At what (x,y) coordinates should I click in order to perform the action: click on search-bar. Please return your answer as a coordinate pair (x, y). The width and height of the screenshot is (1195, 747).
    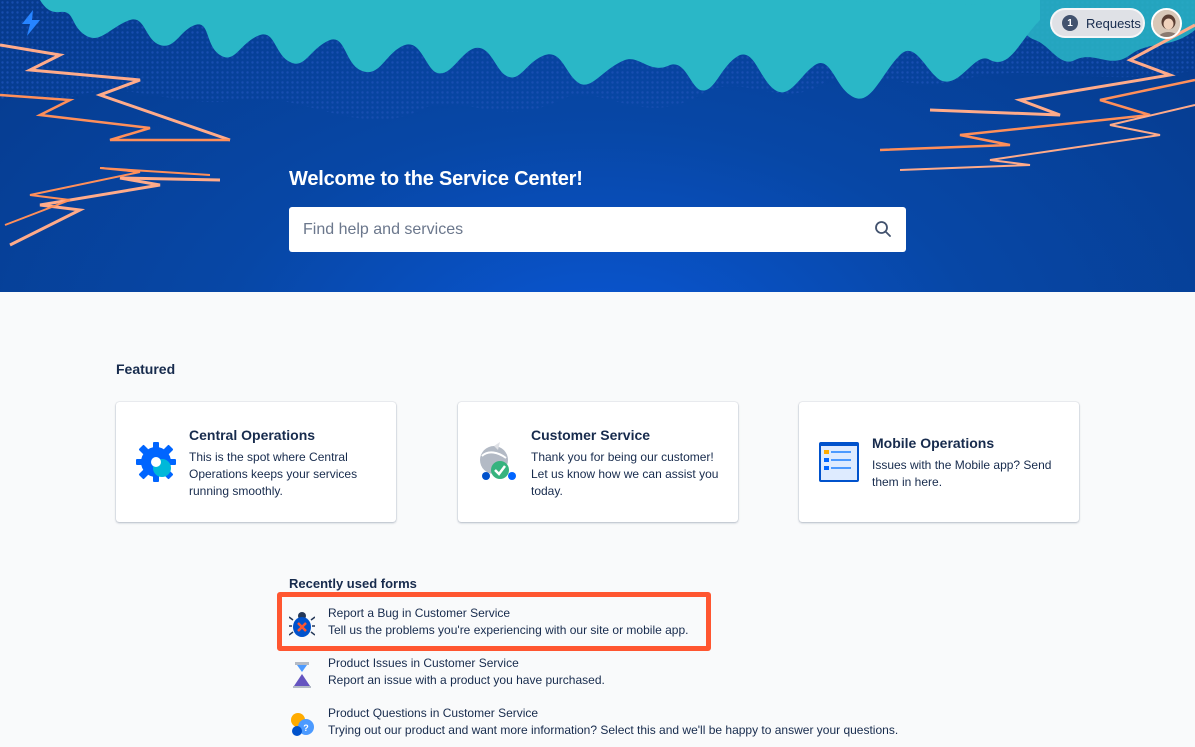
    Looking at the image, I should click on (597, 229).